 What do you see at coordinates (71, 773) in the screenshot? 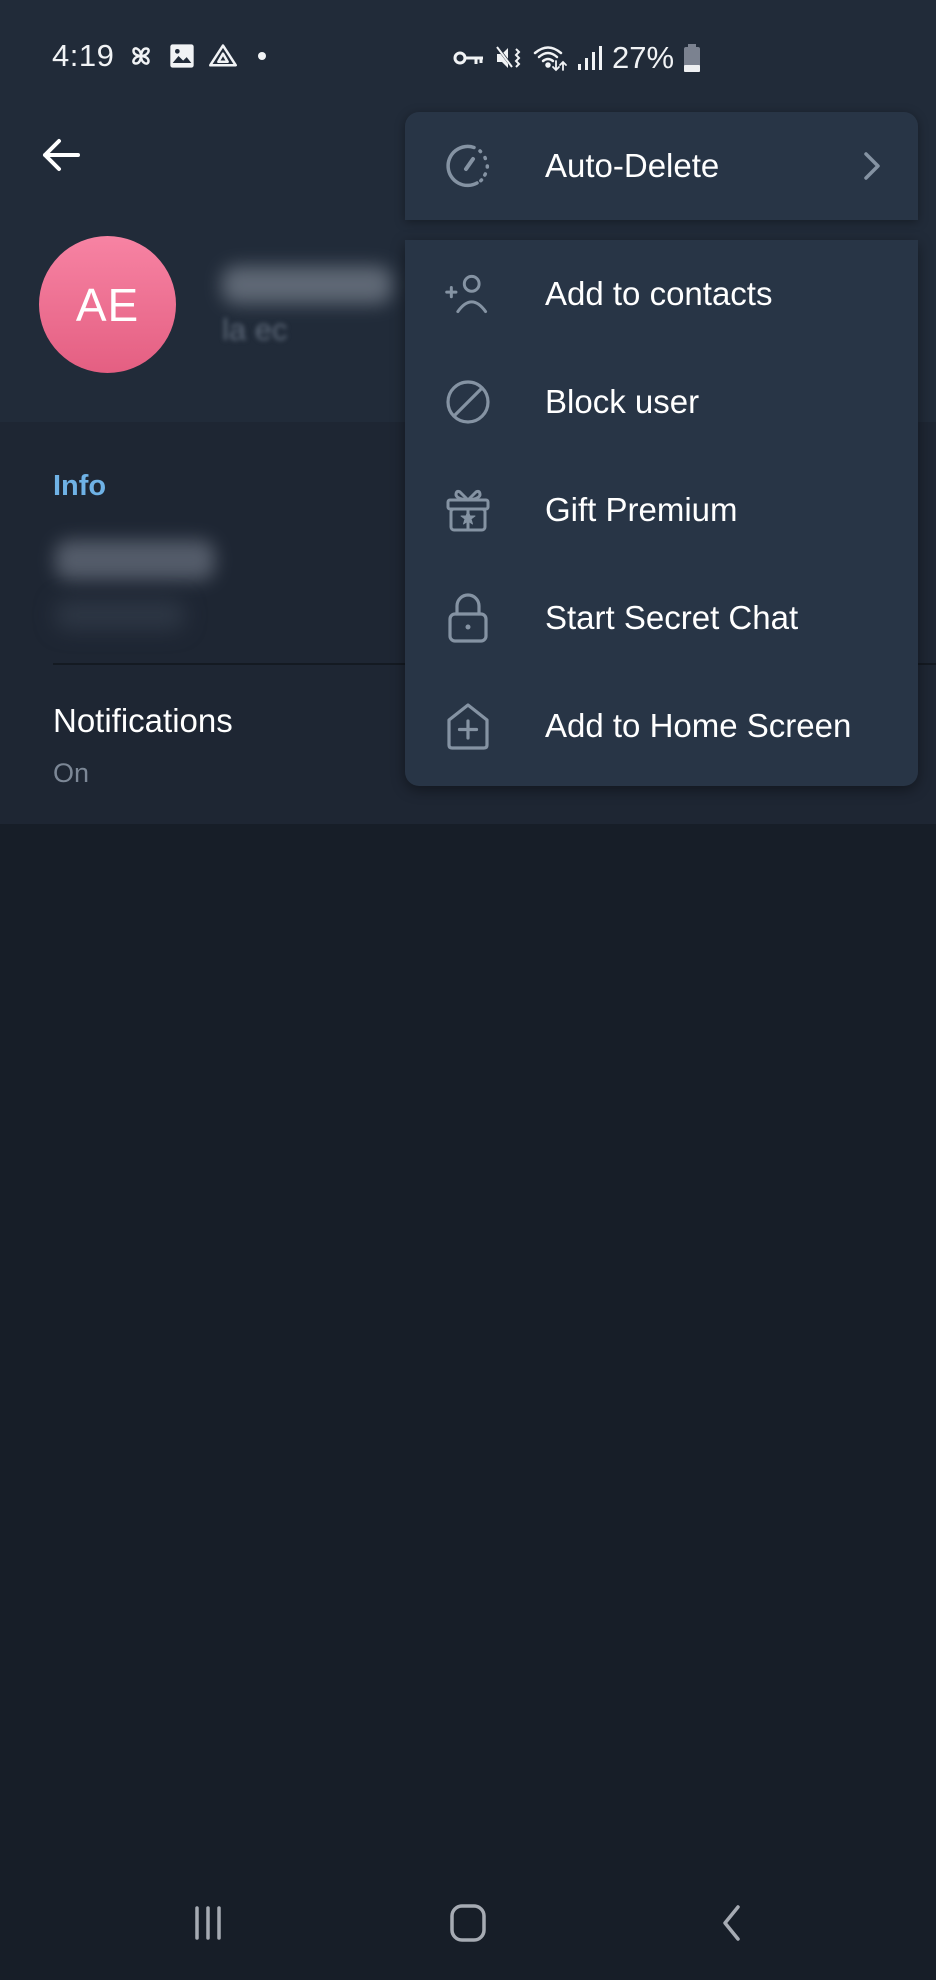
I see `notifications-value: On` at bounding box center [71, 773].